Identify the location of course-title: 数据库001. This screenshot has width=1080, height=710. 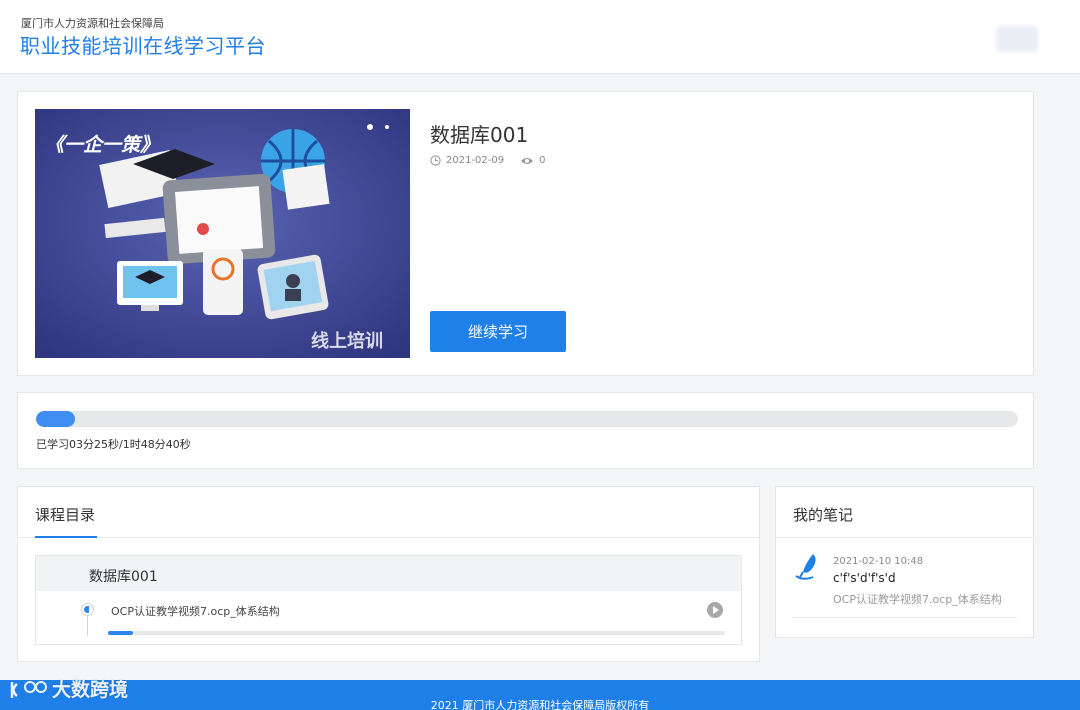
(479, 135).